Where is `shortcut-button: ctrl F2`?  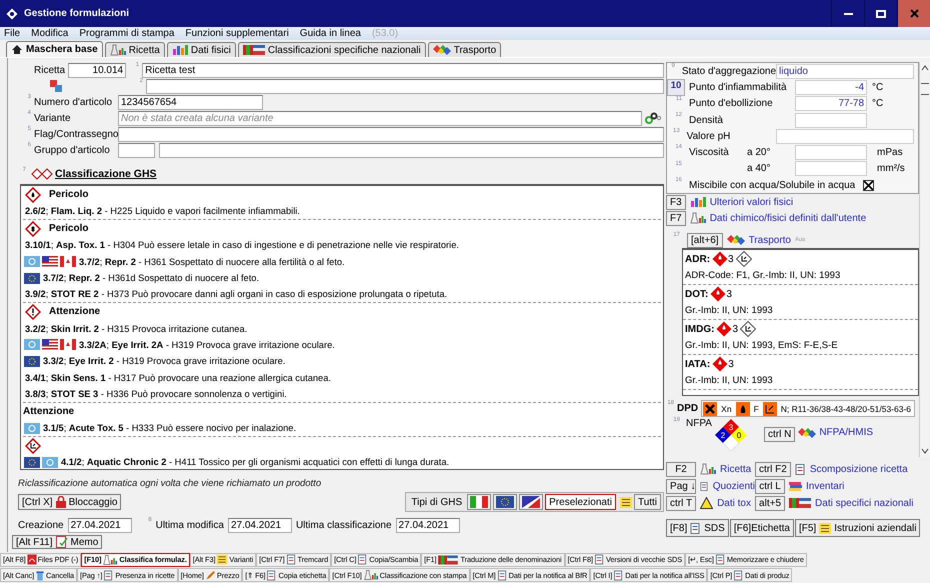
shortcut-button: ctrl F2 is located at coordinates (773, 469).